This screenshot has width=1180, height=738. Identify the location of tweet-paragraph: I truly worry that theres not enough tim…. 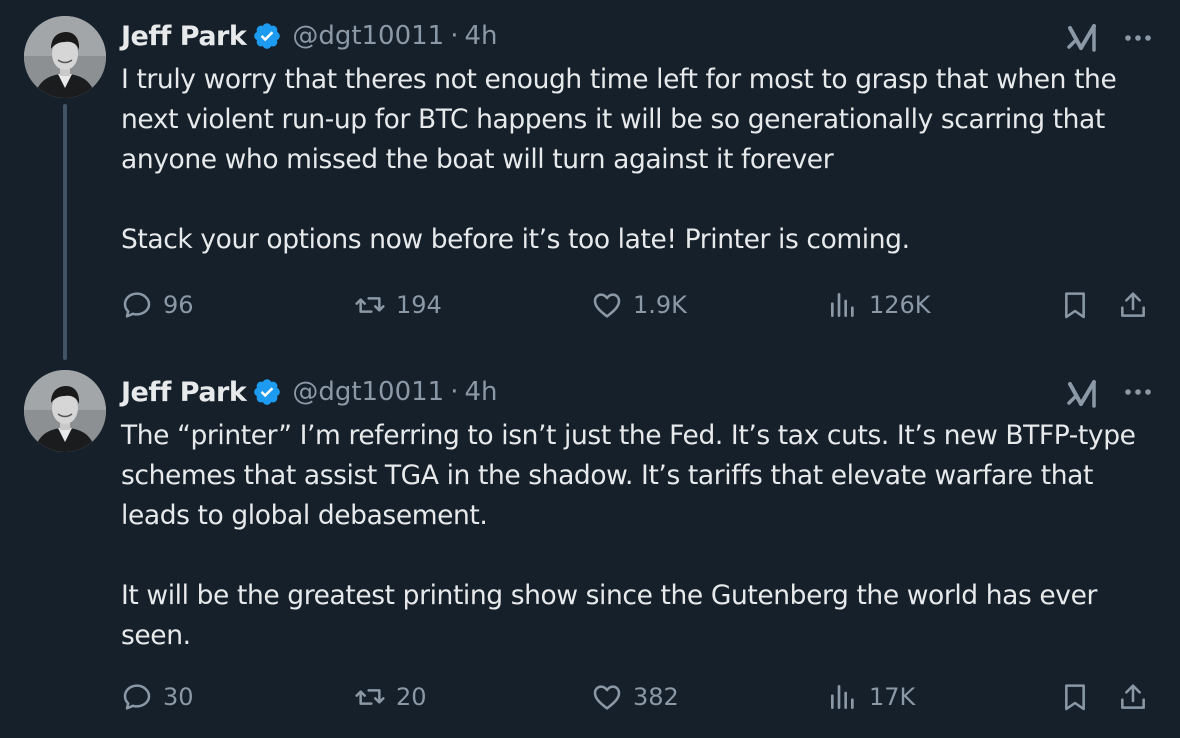
(619, 119).